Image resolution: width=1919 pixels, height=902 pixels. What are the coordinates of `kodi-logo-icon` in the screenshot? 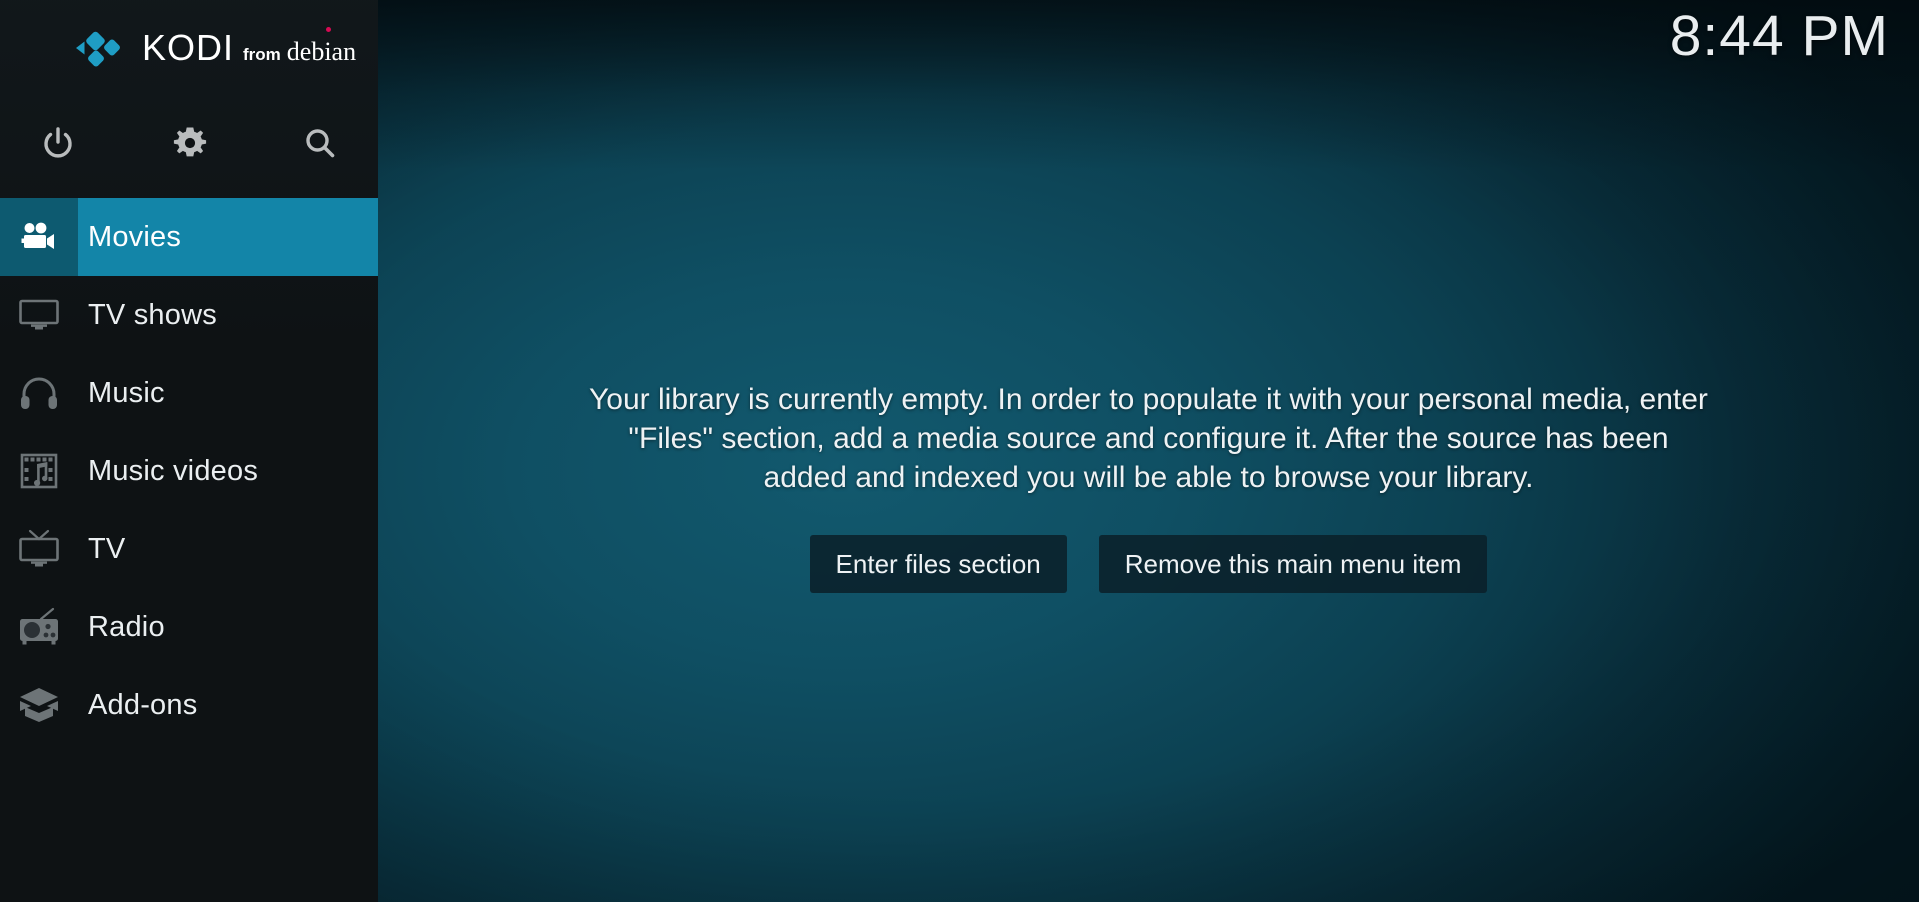 It's located at (98, 48).